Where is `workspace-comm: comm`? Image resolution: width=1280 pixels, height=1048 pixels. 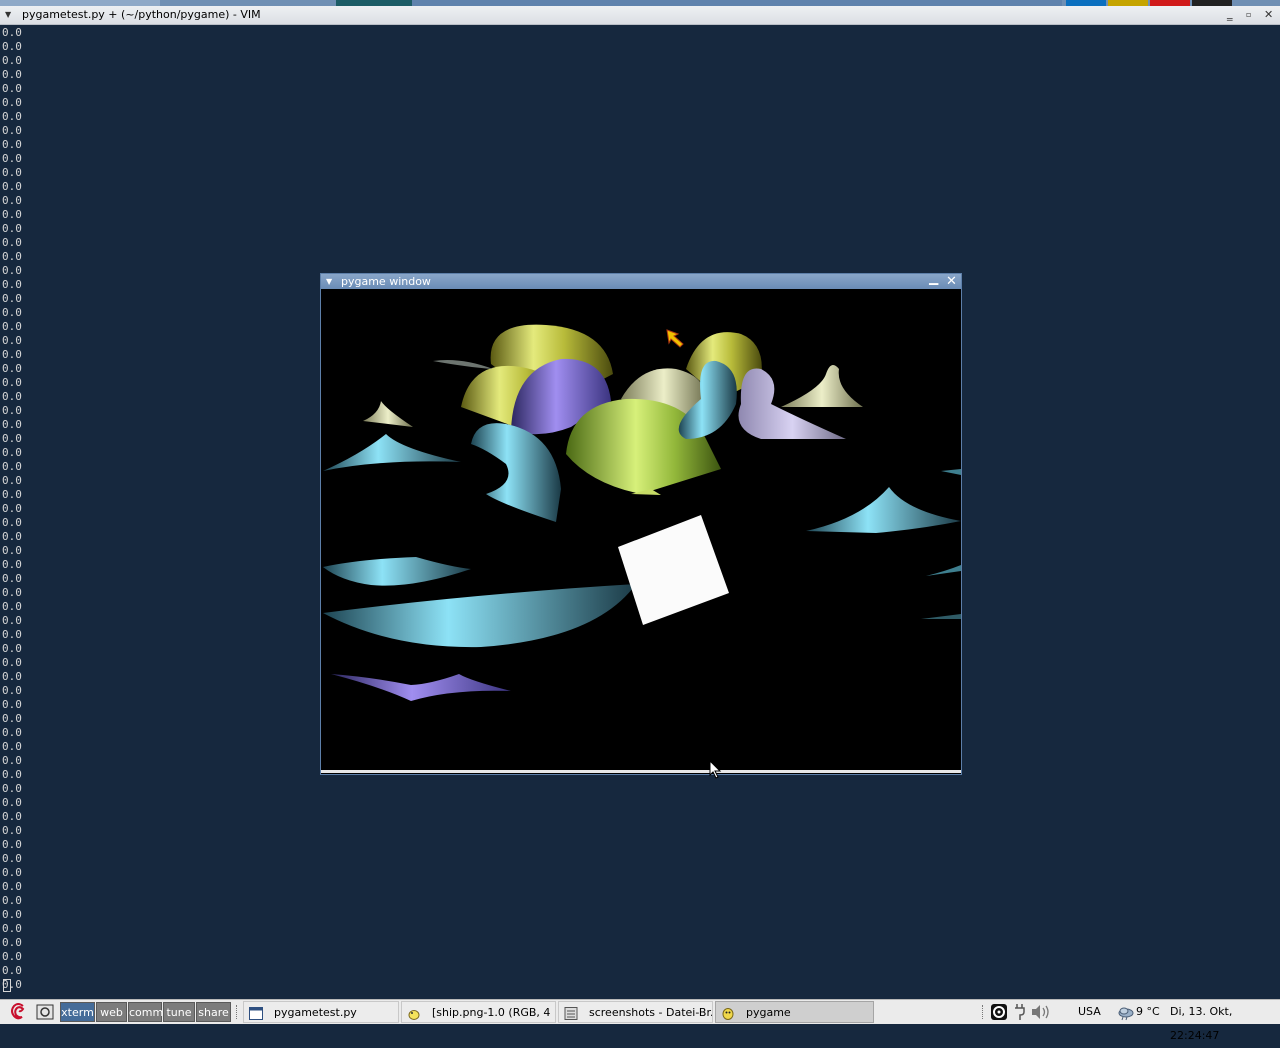
workspace-comm: comm is located at coordinates (145, 1012).